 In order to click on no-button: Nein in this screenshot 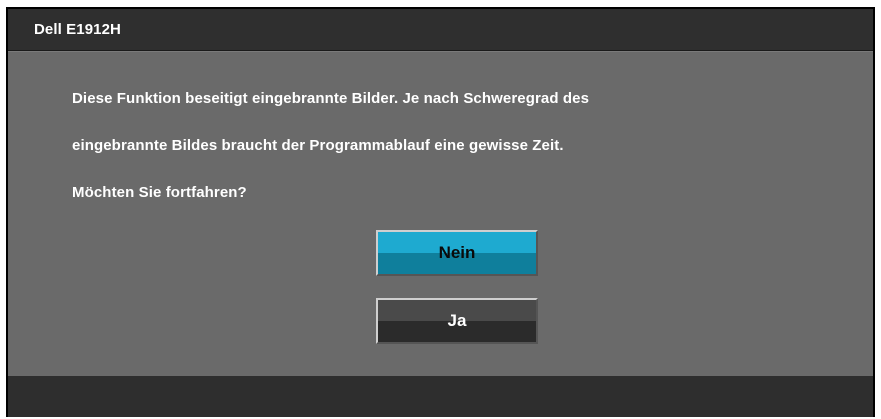, I will do `click(457, 253)`.